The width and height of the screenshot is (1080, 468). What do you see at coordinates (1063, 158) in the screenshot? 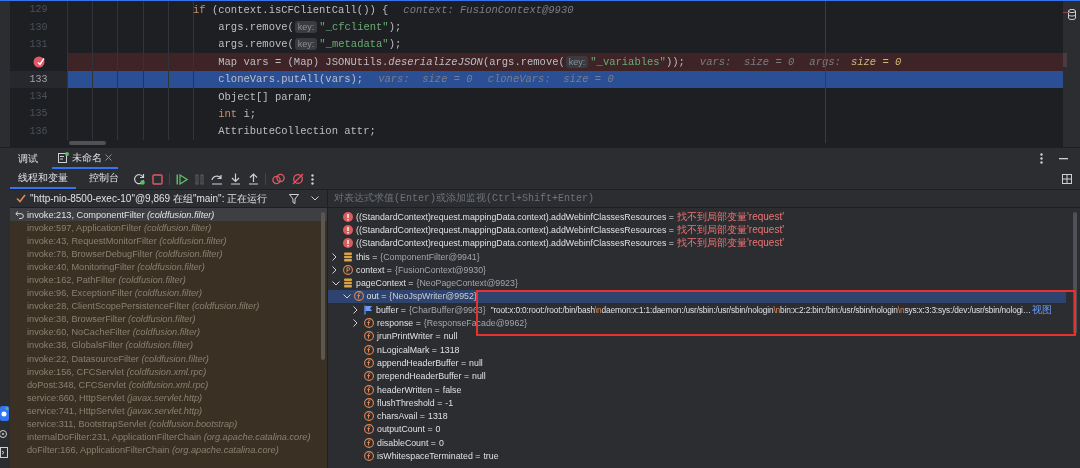
I see `minimize-icon` at bounding box center [1063, 158].